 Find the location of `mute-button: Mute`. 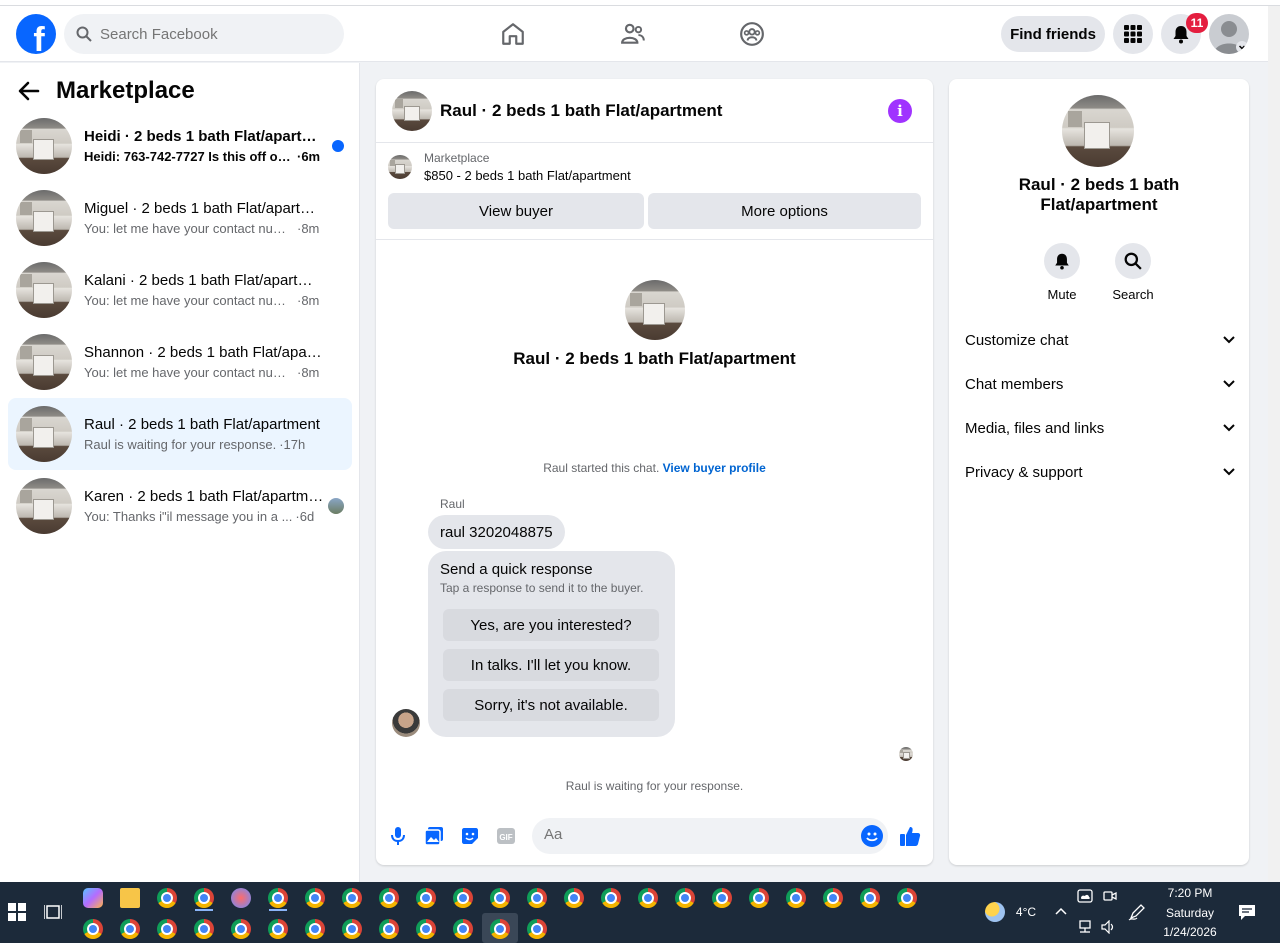

mute-button: Mute is located at coordinates (1062, 272).